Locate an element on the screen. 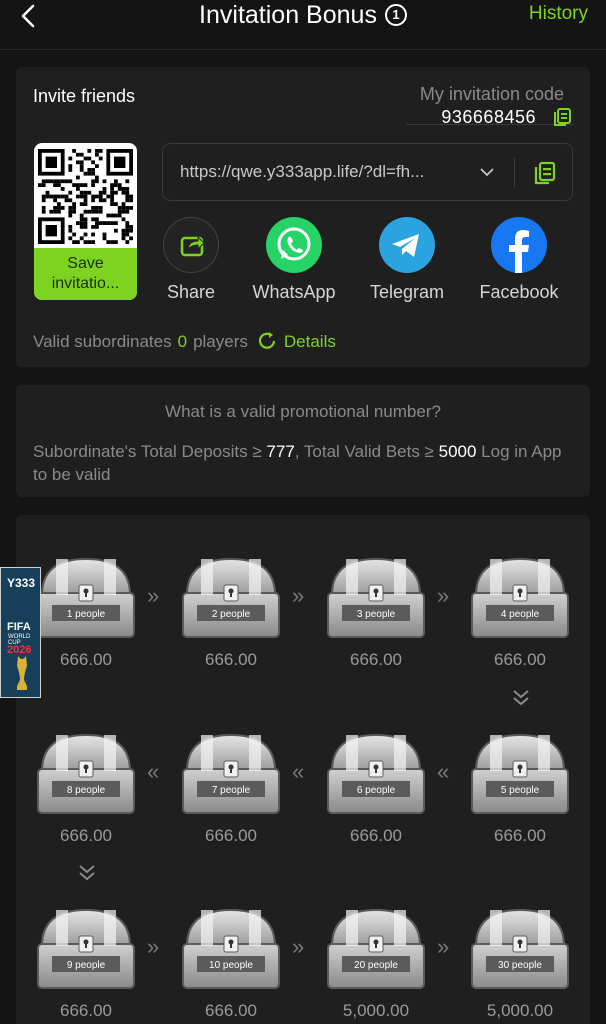 Image resolution: width=606 pixels, height=1024 pixels. reward-chest: 1 people is located at coordinates (86, 598).